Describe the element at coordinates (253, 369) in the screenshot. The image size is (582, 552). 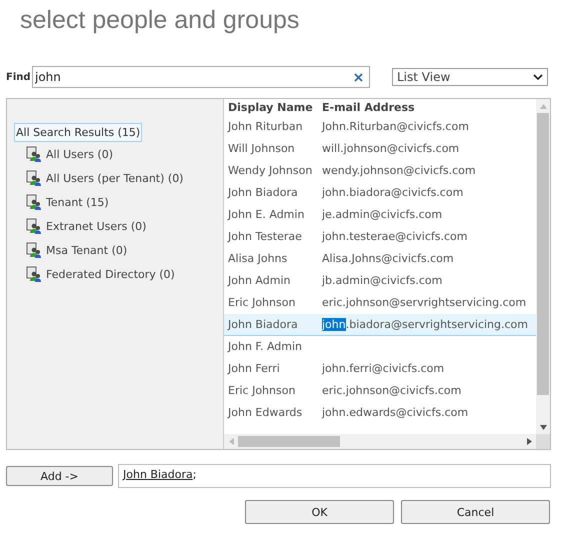
I see `table-cell-text: John Ferri` at that location.